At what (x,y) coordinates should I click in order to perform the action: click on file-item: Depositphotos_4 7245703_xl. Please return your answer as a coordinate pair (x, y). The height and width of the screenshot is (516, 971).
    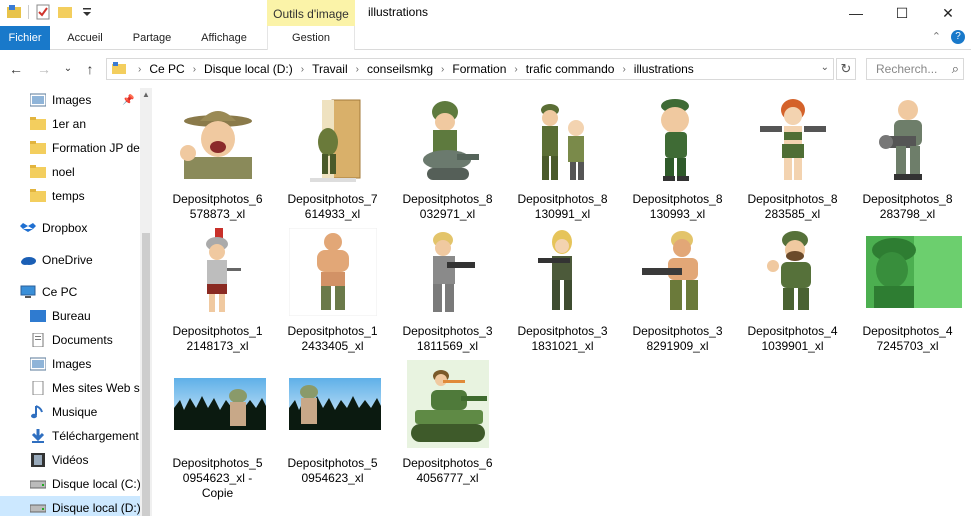
    Looking at the image, I should click on (907, 286).